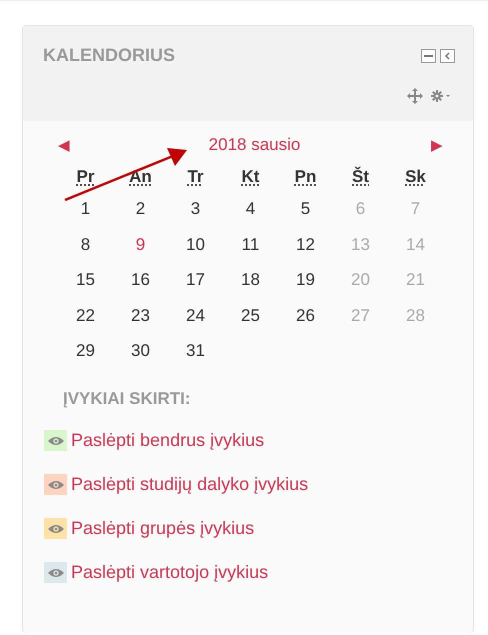 The height and width of the screenshot is (635, 488). I want to click on day-cell-text: 29, so click(85, 351).